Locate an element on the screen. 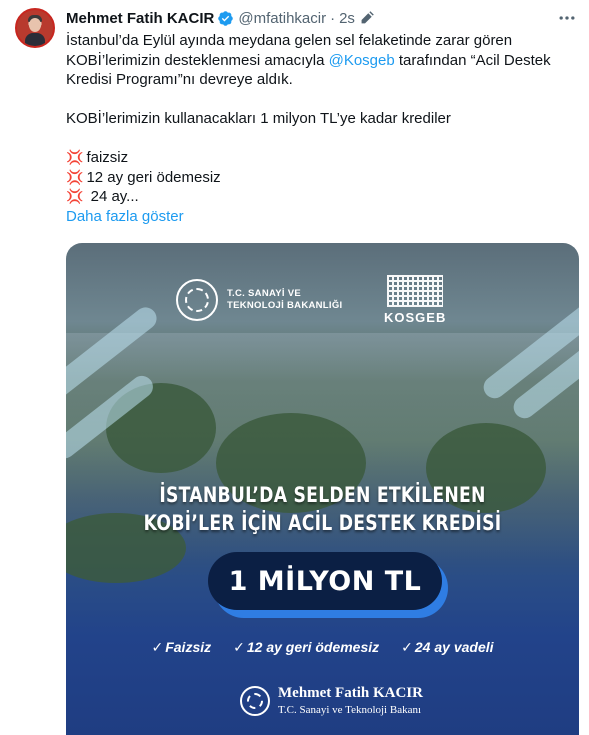 The height and width of the screenshot is (735, 589). ministry-logo: T.C. SANAYİ VE TEKNOLOJİ BAKANLIĞI is located at coordinates (259, 300).